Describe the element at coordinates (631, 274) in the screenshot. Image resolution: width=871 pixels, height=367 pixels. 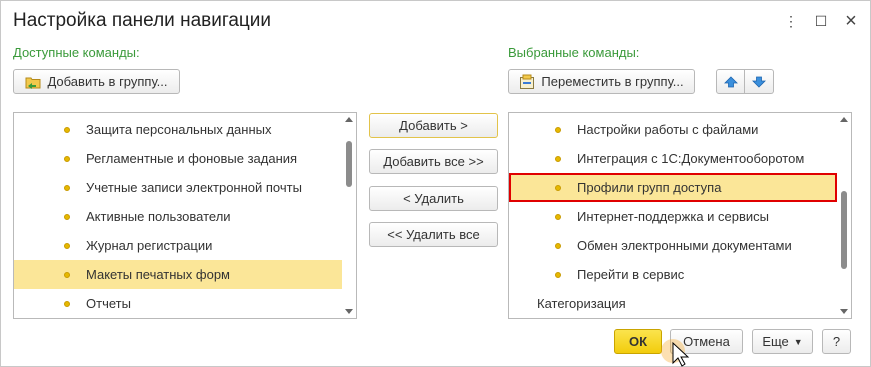
I see `list-item-label: Перейти в сервис` at that location.